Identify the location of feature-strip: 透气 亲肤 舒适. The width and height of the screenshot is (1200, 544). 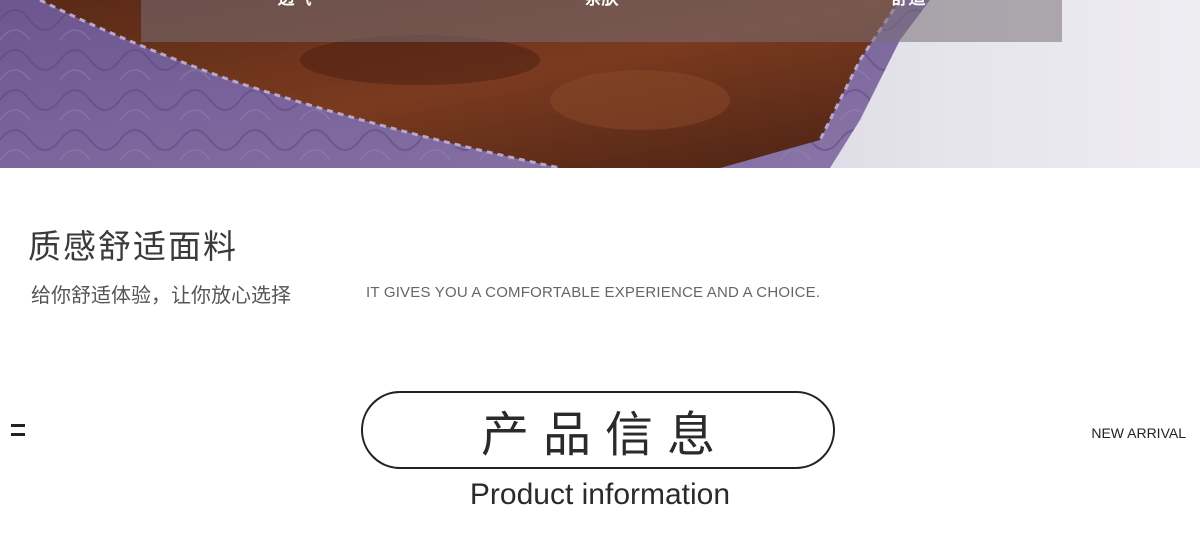
(601, 21).